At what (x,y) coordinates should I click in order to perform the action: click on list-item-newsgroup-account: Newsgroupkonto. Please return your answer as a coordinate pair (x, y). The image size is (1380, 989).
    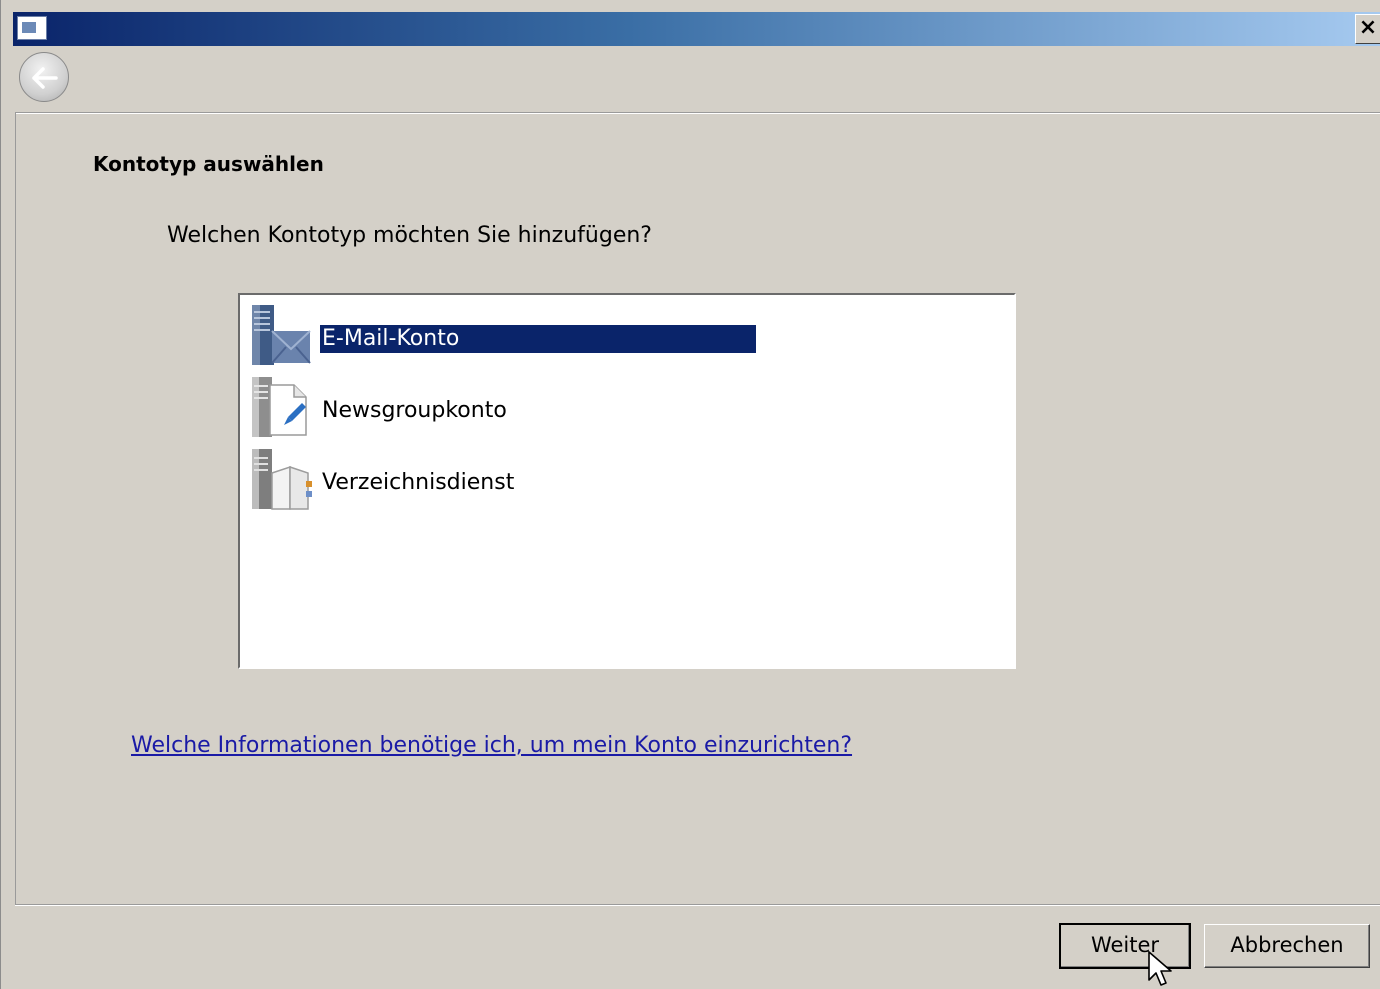
    Looking at the image, I should click on (625, 408).